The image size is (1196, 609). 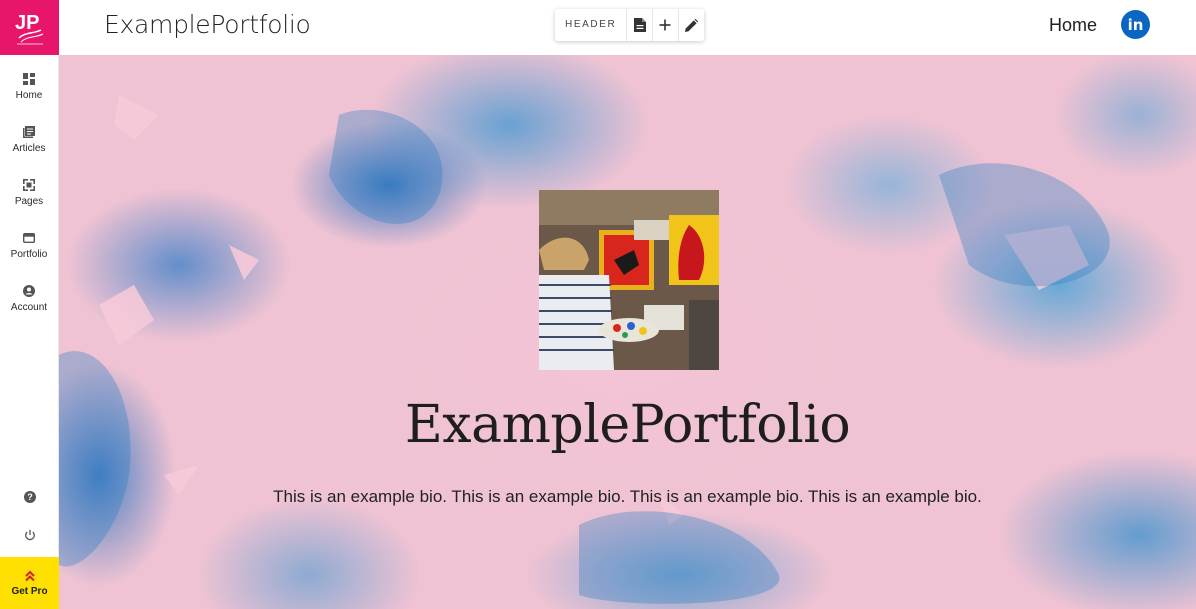 I want to click on help-icon: ?, so click(x=29, y=497).